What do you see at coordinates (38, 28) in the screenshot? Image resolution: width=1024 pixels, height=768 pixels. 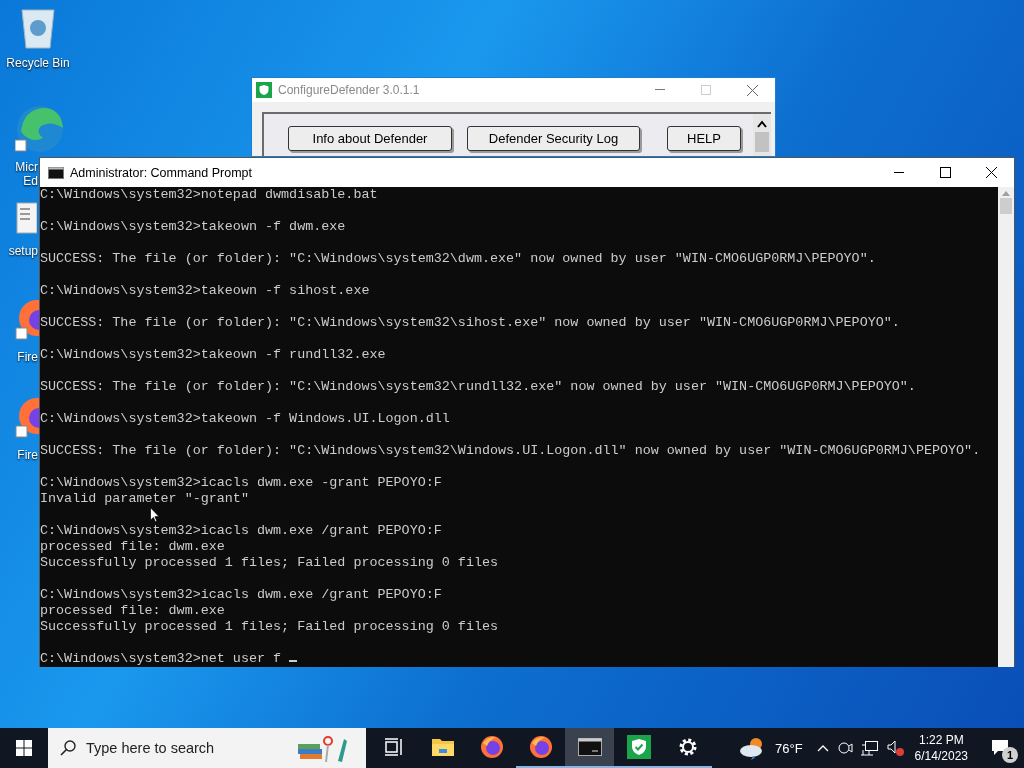 I see `recycle-bin-icon` at bounding box center [38, 28].